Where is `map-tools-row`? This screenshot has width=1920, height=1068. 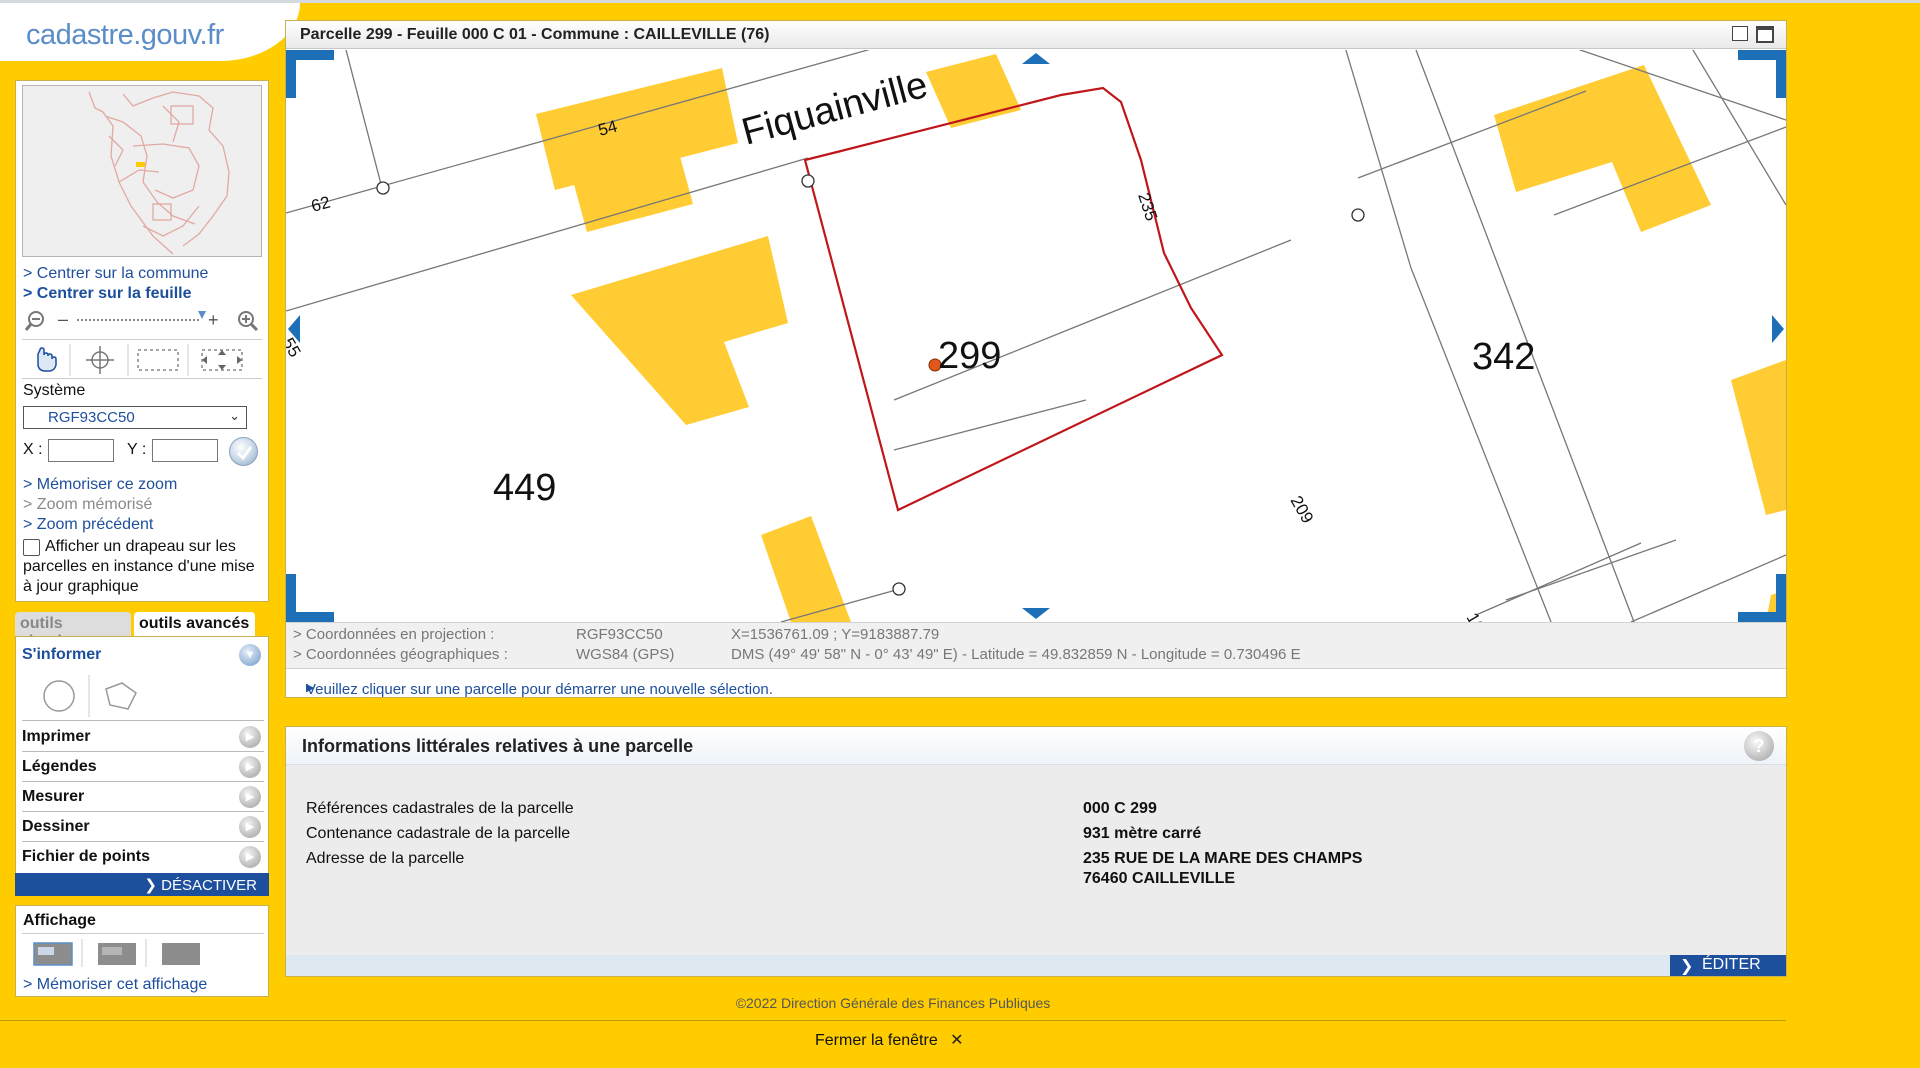
map-tools-row is located at coordinates (142, 359).